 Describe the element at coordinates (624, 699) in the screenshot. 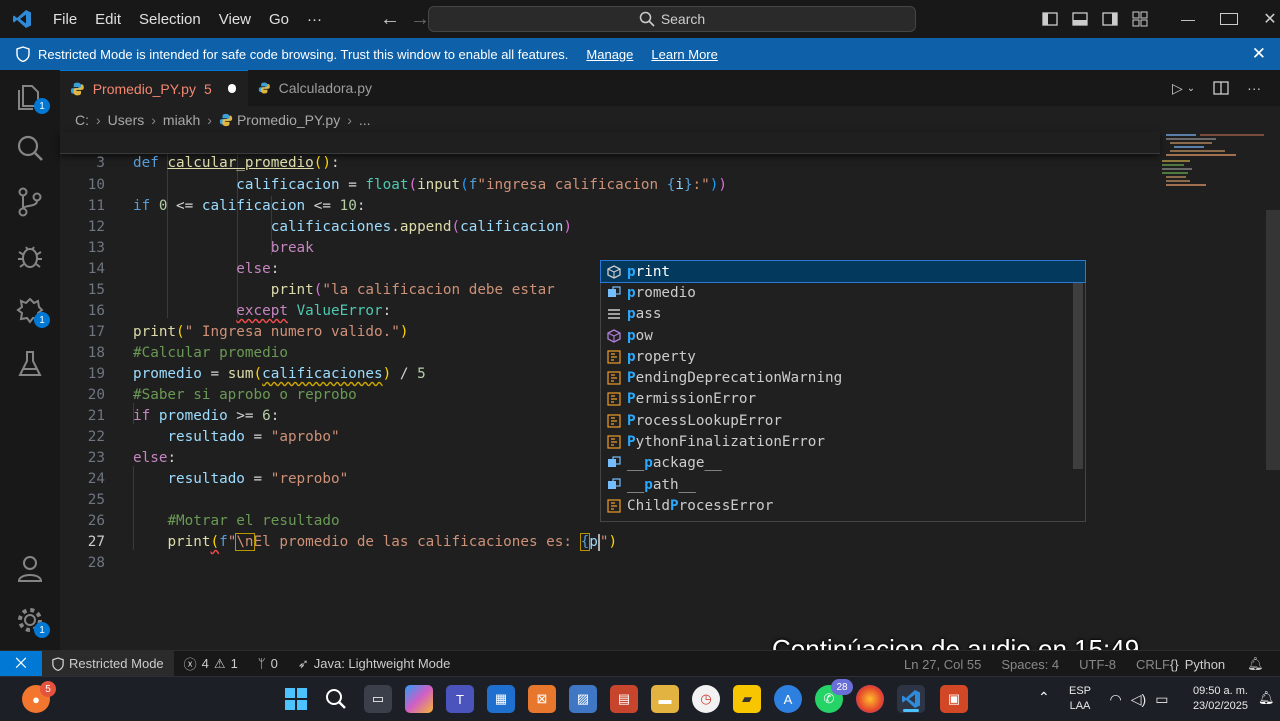

I see `app-grid-icon: ▤` at that location.